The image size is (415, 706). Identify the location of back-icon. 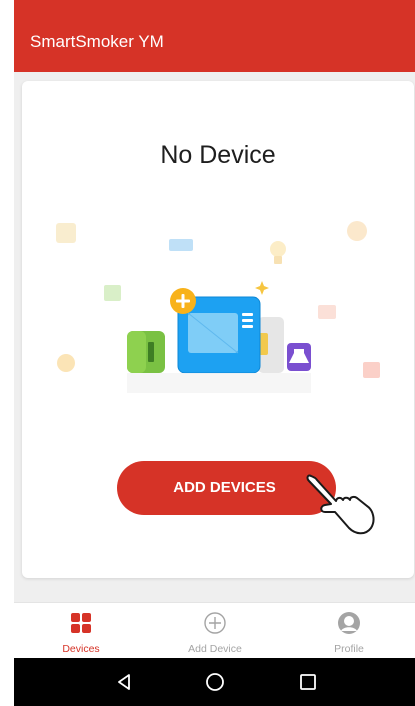
(124, 682).